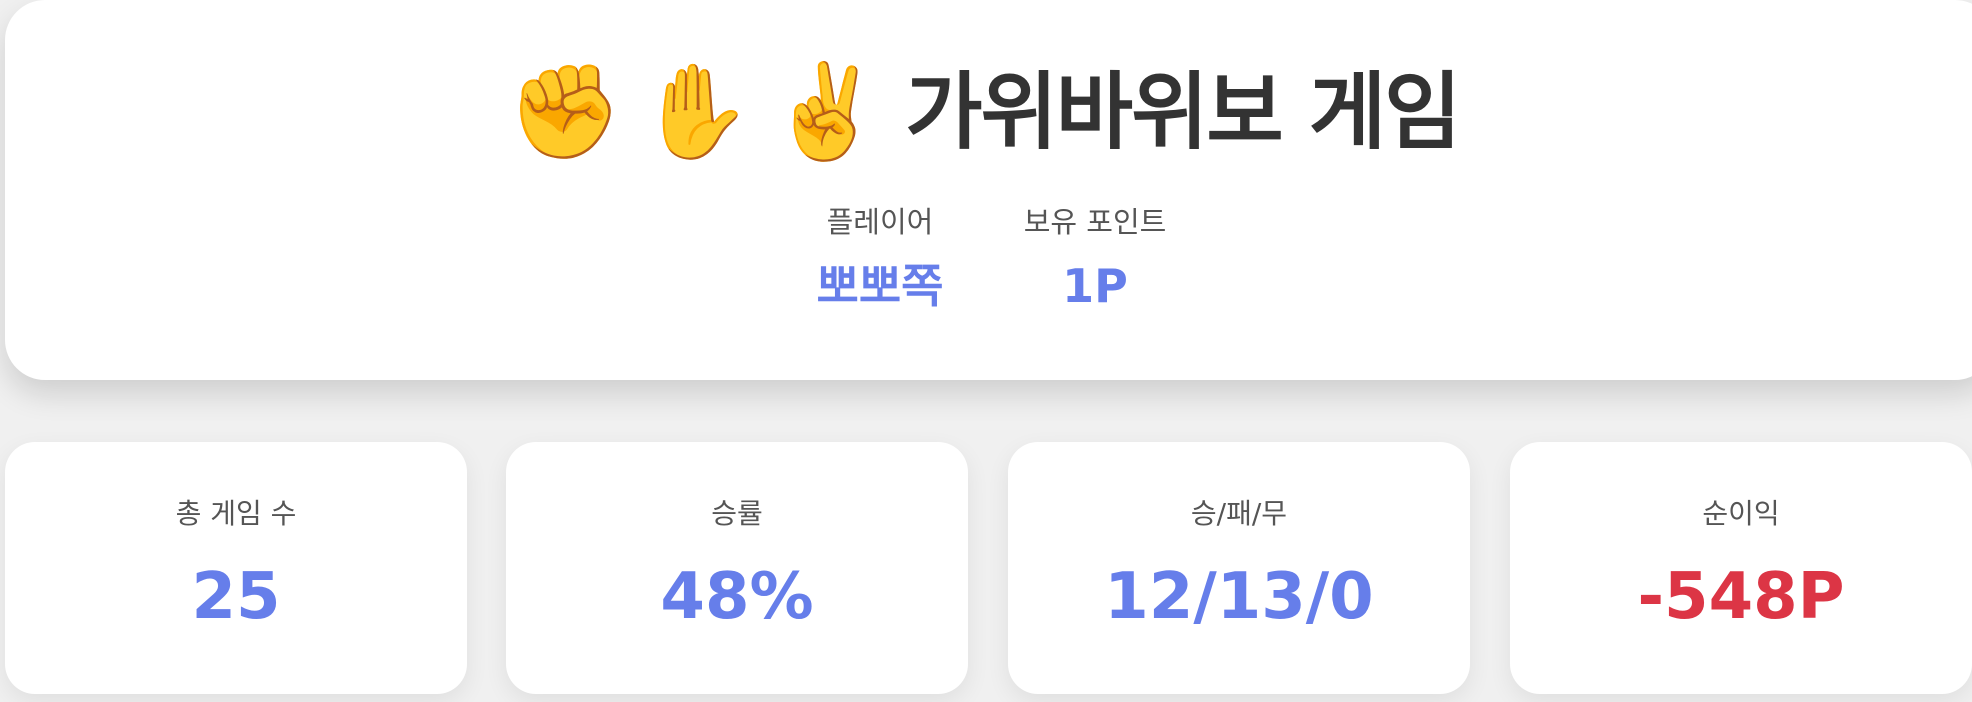  I want to click on rock-fist-icon: ✊, so click(565, 111).